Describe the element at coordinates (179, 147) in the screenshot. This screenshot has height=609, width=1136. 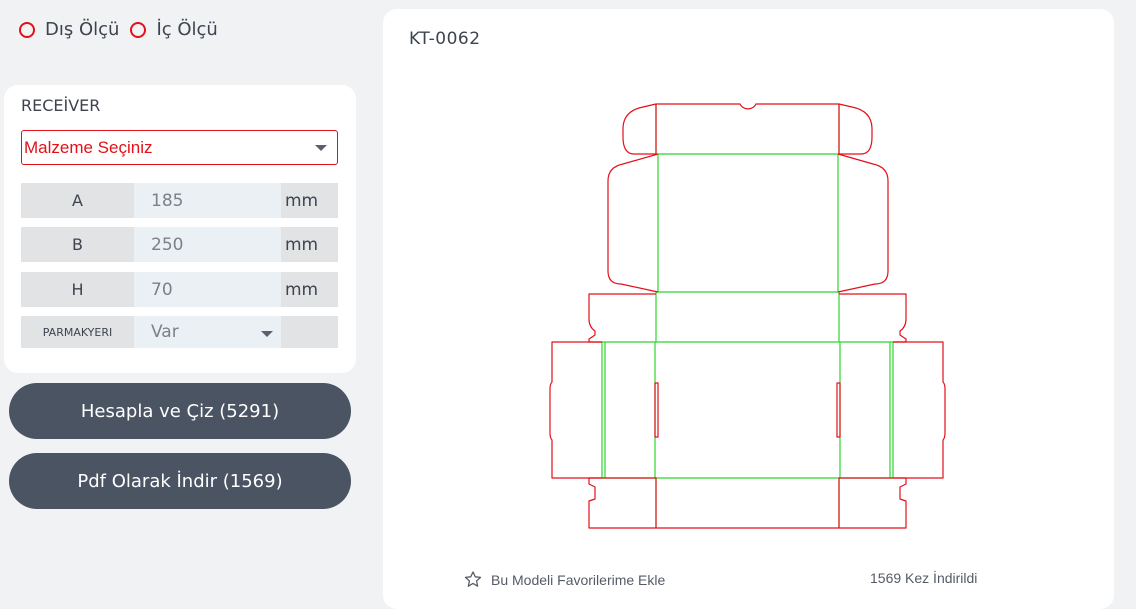
I see `material-select: Malzeme Seçiniz` at that location.